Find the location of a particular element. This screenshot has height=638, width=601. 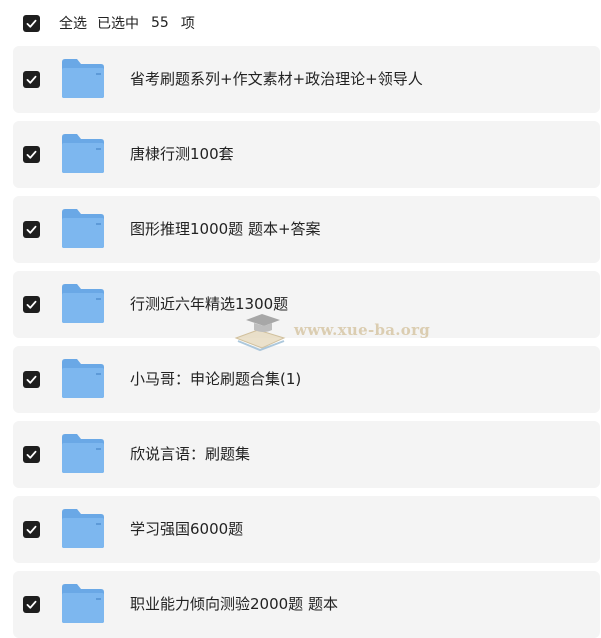

folder-row: 职业能力倾向测验2000题 题本 is located at coordinates (306, 604).